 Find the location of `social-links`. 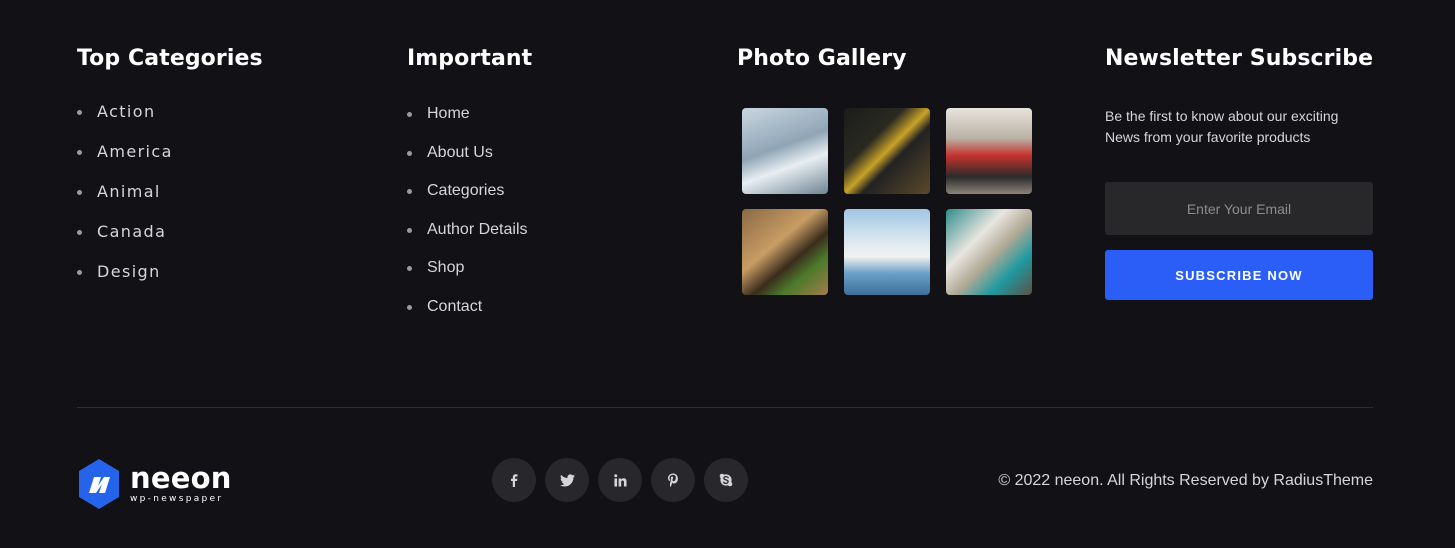

social-links is located at coordinates (620, 480).